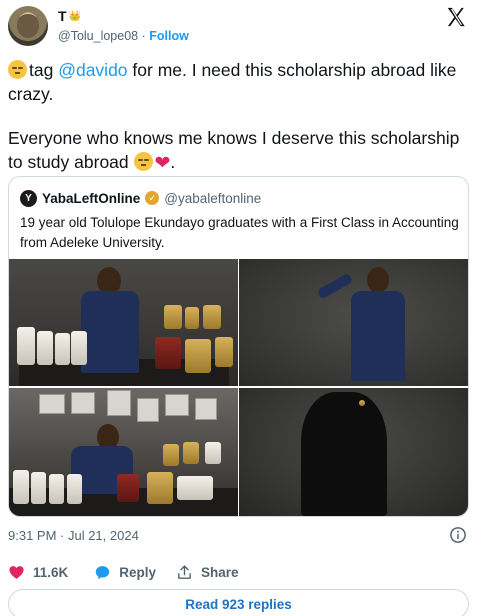 The height and width of the screenshot is (616, 479). I want to click on tweet-timestamp: 9:31 PM · Jul 21, 2024, so click(73, 535).